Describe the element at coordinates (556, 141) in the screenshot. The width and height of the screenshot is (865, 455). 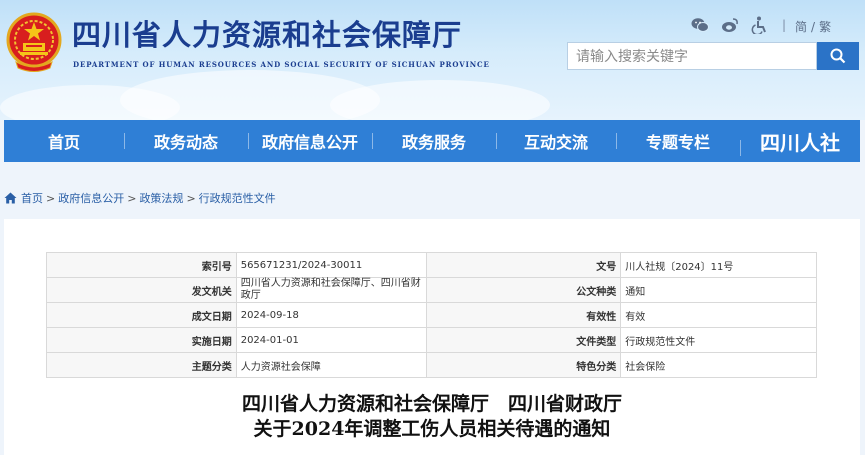
I see `nav-item-interaction: 互动交流` at that location.